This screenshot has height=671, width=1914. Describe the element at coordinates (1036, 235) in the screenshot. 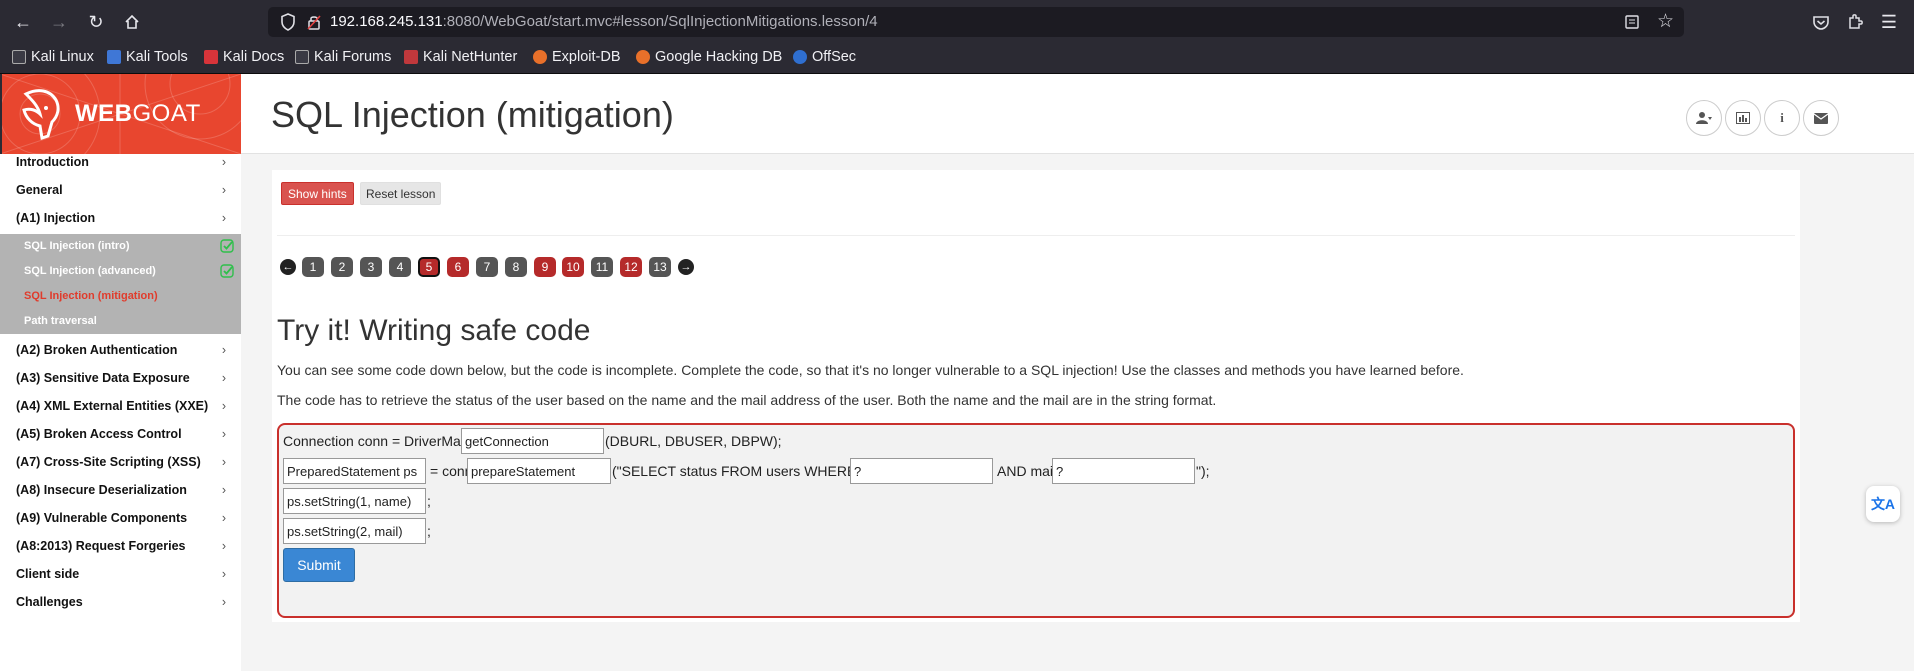

I see `divider` at that location.